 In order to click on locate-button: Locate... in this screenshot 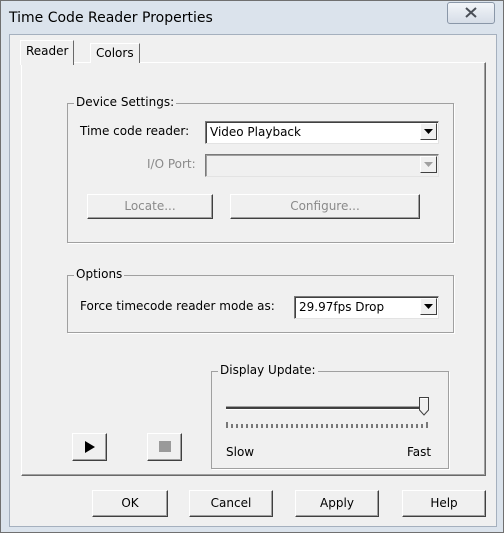, I will do `click(150, 206)`.